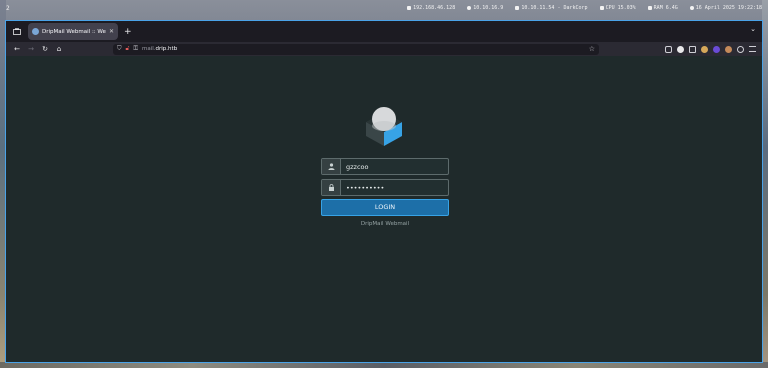 The height and width of the screenshot is (368, 768). What do you see at coordinates (128, 32) in the screenshot?
I see `new-tab-button: +` at bounding box center [128, 32].